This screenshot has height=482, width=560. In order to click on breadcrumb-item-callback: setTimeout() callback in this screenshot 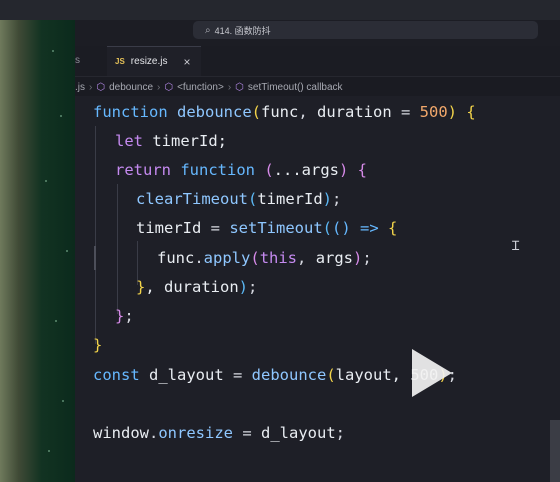, I will do `click(295, 87)`.